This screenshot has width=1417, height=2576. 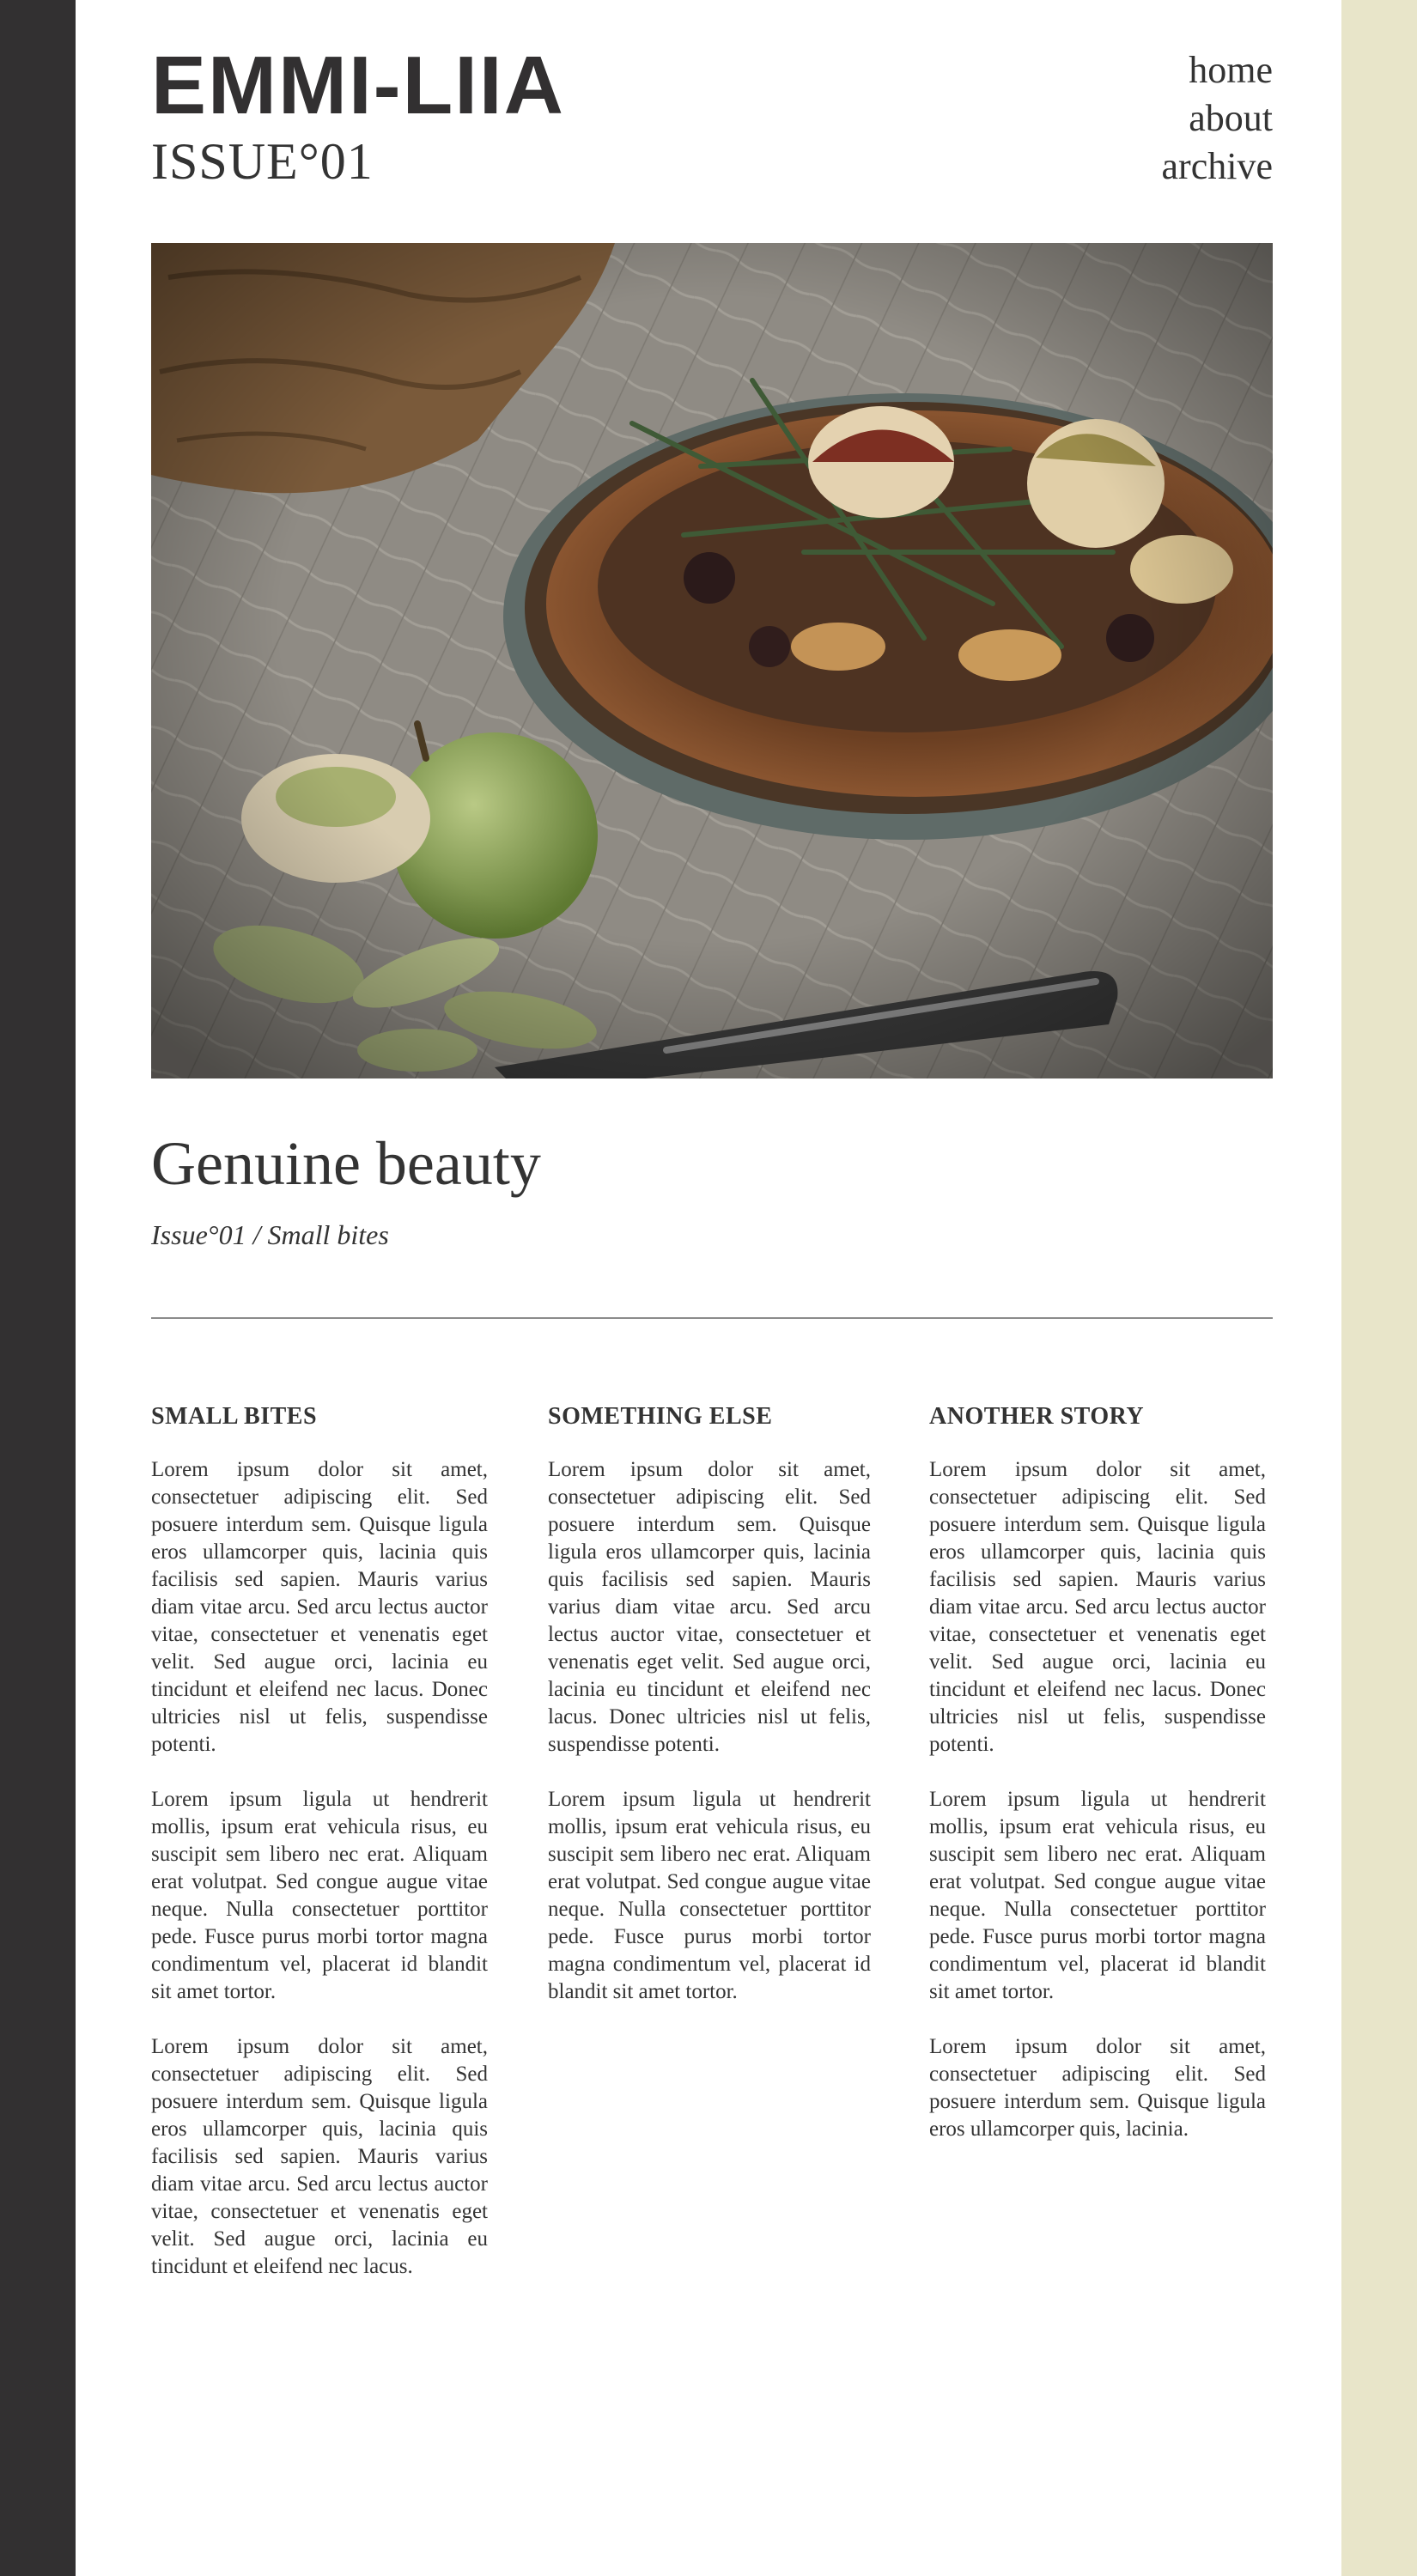 What do you see at coordinates (1379, 1288) in the screenshot?
I see `right-sidebar-bar` at bounding box center [1379, 1288].